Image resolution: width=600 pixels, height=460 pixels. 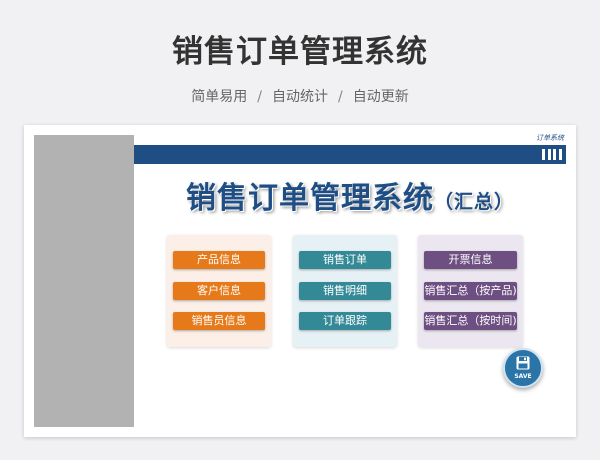 I want to click on feature-item: 自动统计, so click(x=300, y=97).